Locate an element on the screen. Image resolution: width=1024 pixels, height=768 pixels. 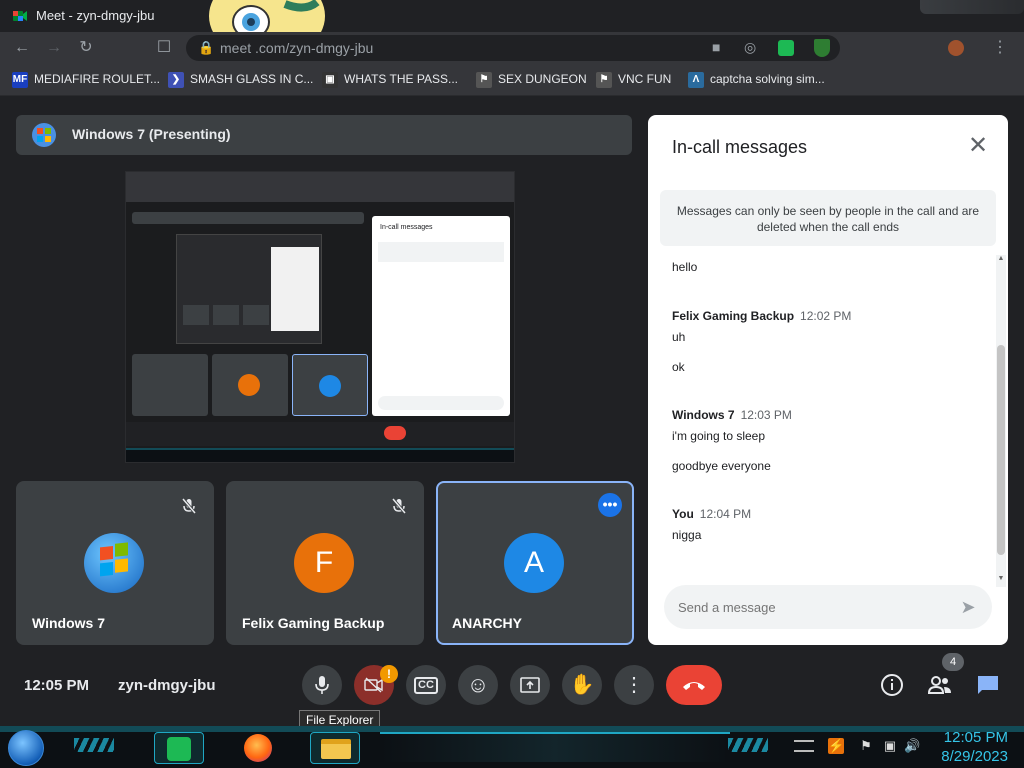
nested-tile-felix is located at coordinates (250, 385).